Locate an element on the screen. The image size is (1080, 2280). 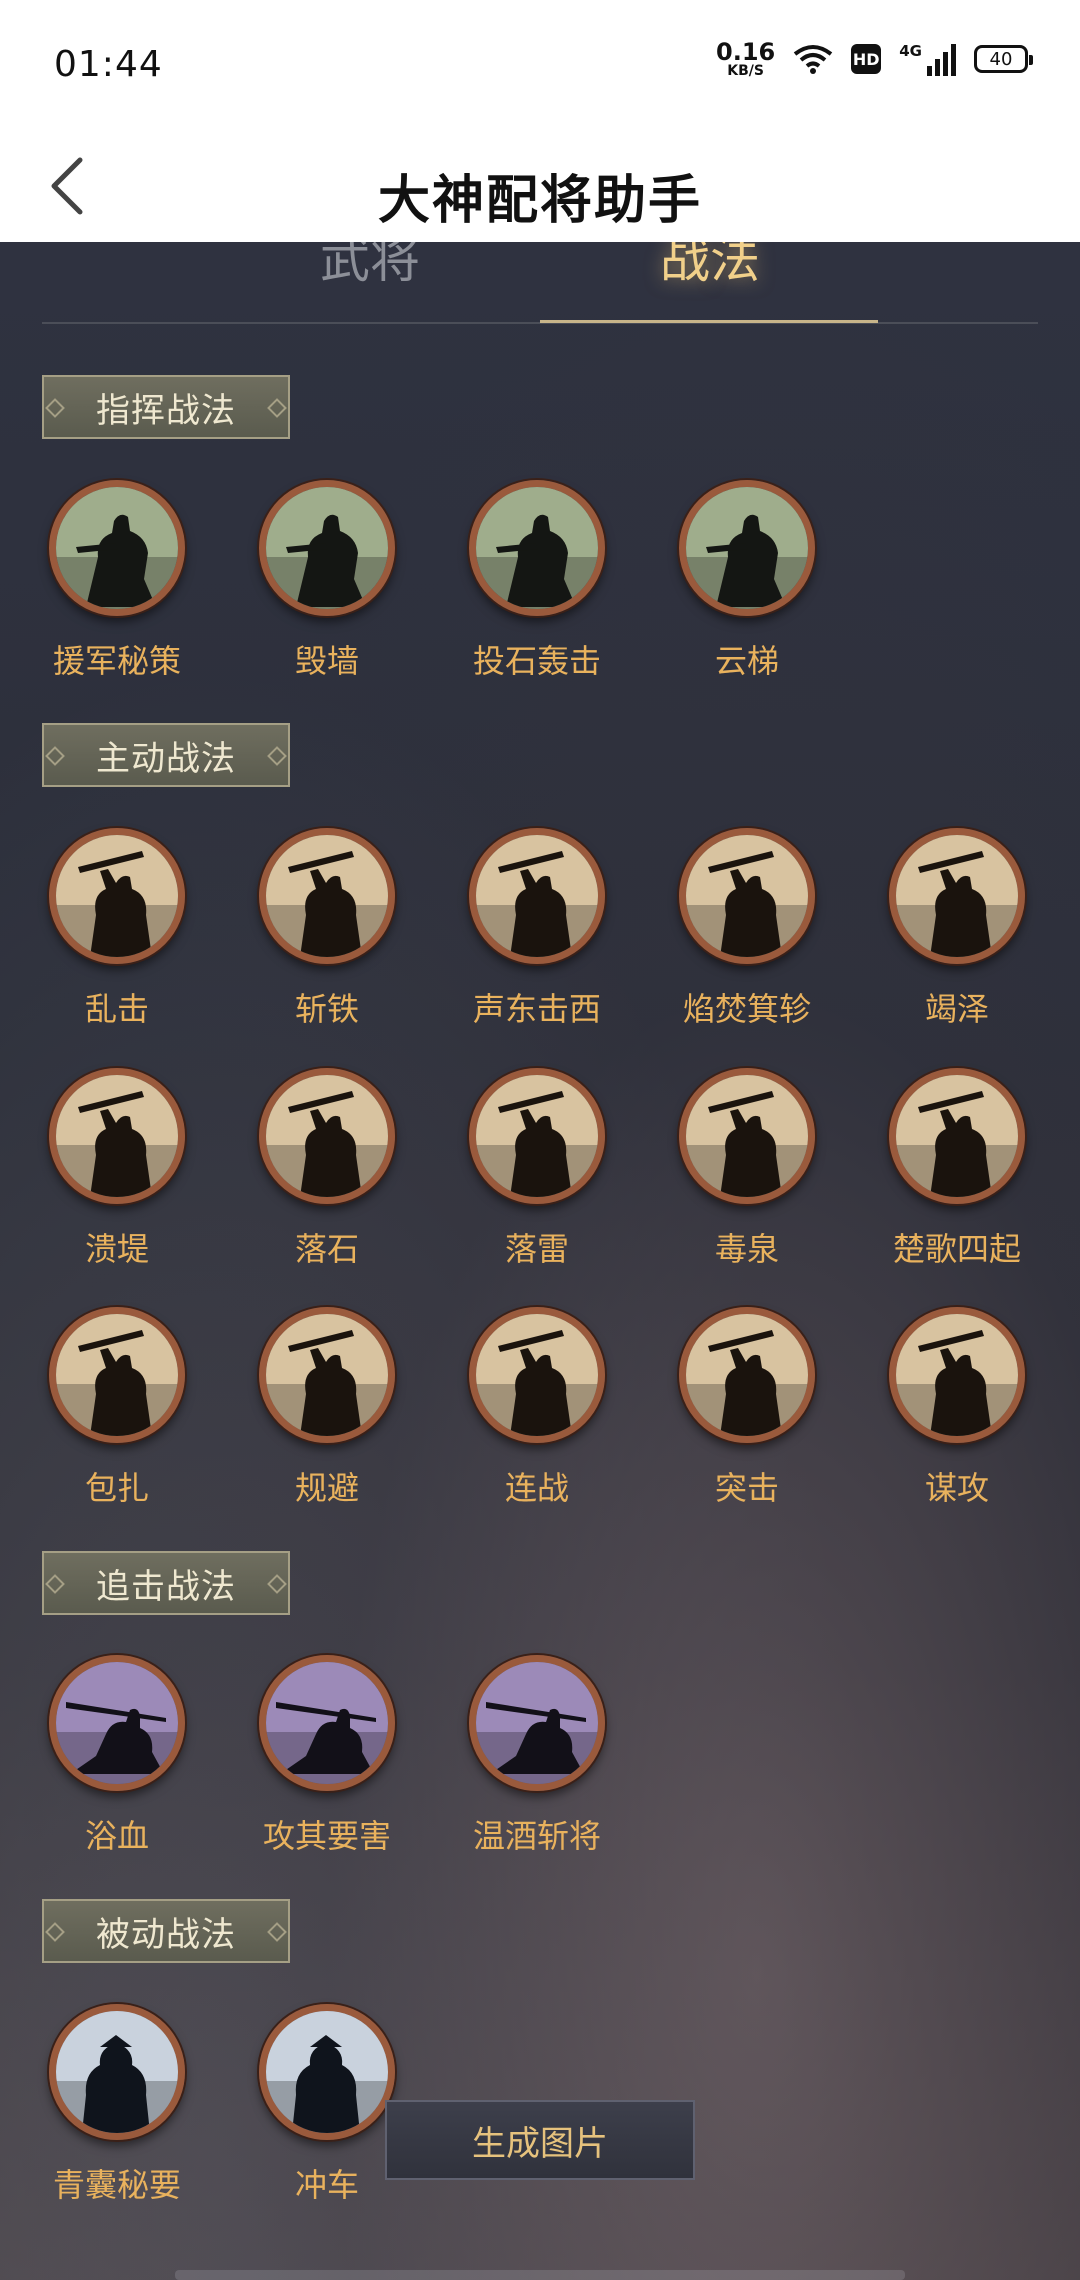
skill-label: 落雷 is located at coordinates (536, 1249).